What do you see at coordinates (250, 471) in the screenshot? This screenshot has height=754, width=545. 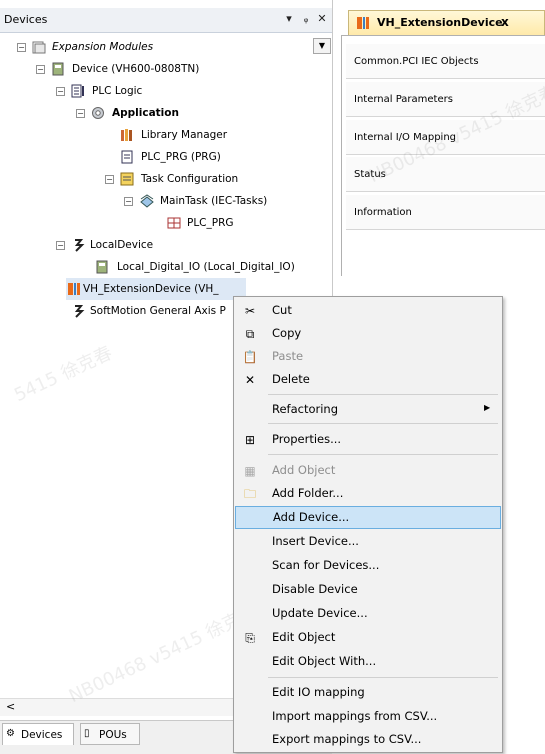 I see `add-object-icon: ▦` at bounding box center [250, 471].